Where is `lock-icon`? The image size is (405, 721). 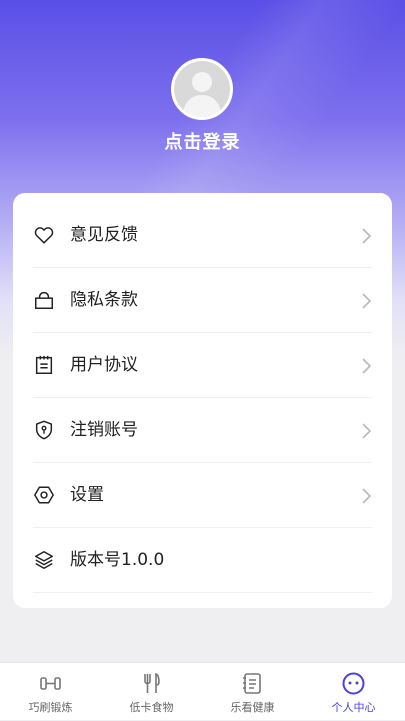
lock-icon is located at coordinates (44, 300).